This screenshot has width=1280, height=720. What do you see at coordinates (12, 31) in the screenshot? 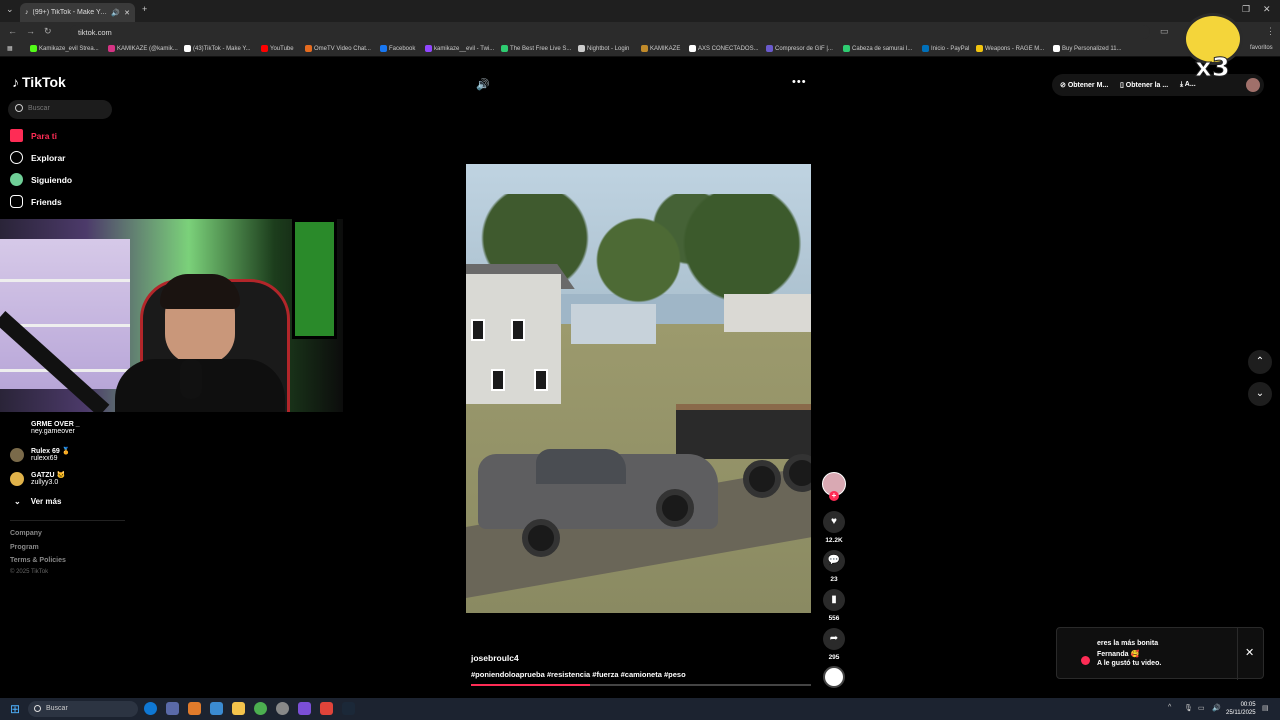
I see `back-icon: ←` at bounding box center [12, 31].